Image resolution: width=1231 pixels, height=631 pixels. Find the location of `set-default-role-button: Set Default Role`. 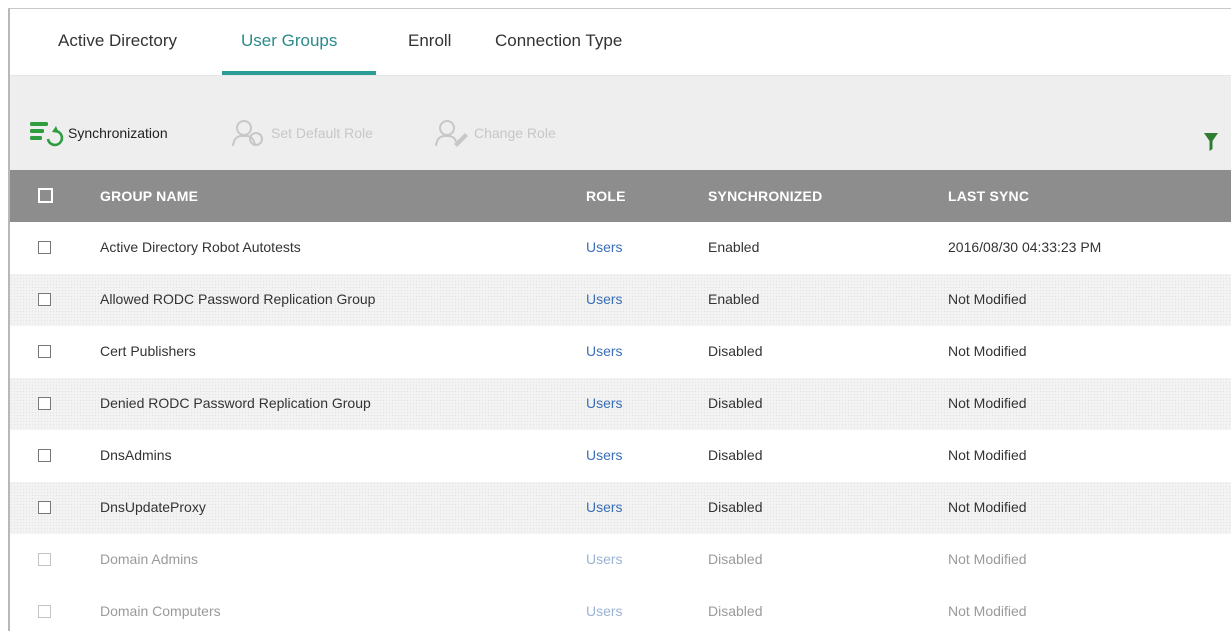

set-default-role-button: Set Default Role is located at coordinates (301, 133).